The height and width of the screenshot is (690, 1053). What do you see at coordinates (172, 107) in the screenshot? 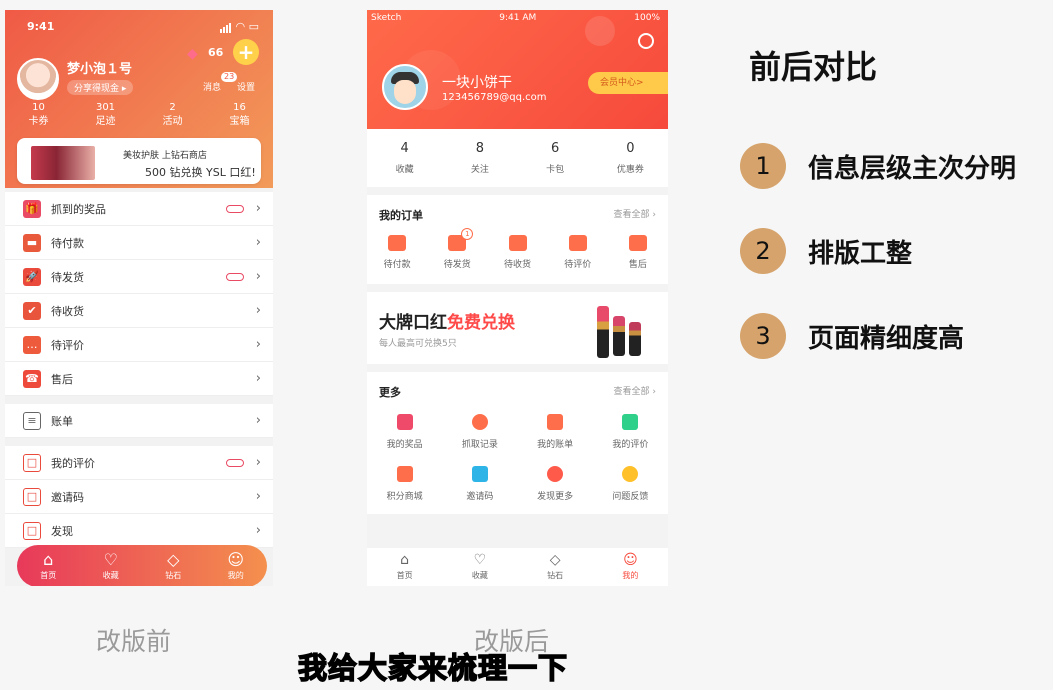
I see `old-stat-value: 2` at bounding box center [172, 107].